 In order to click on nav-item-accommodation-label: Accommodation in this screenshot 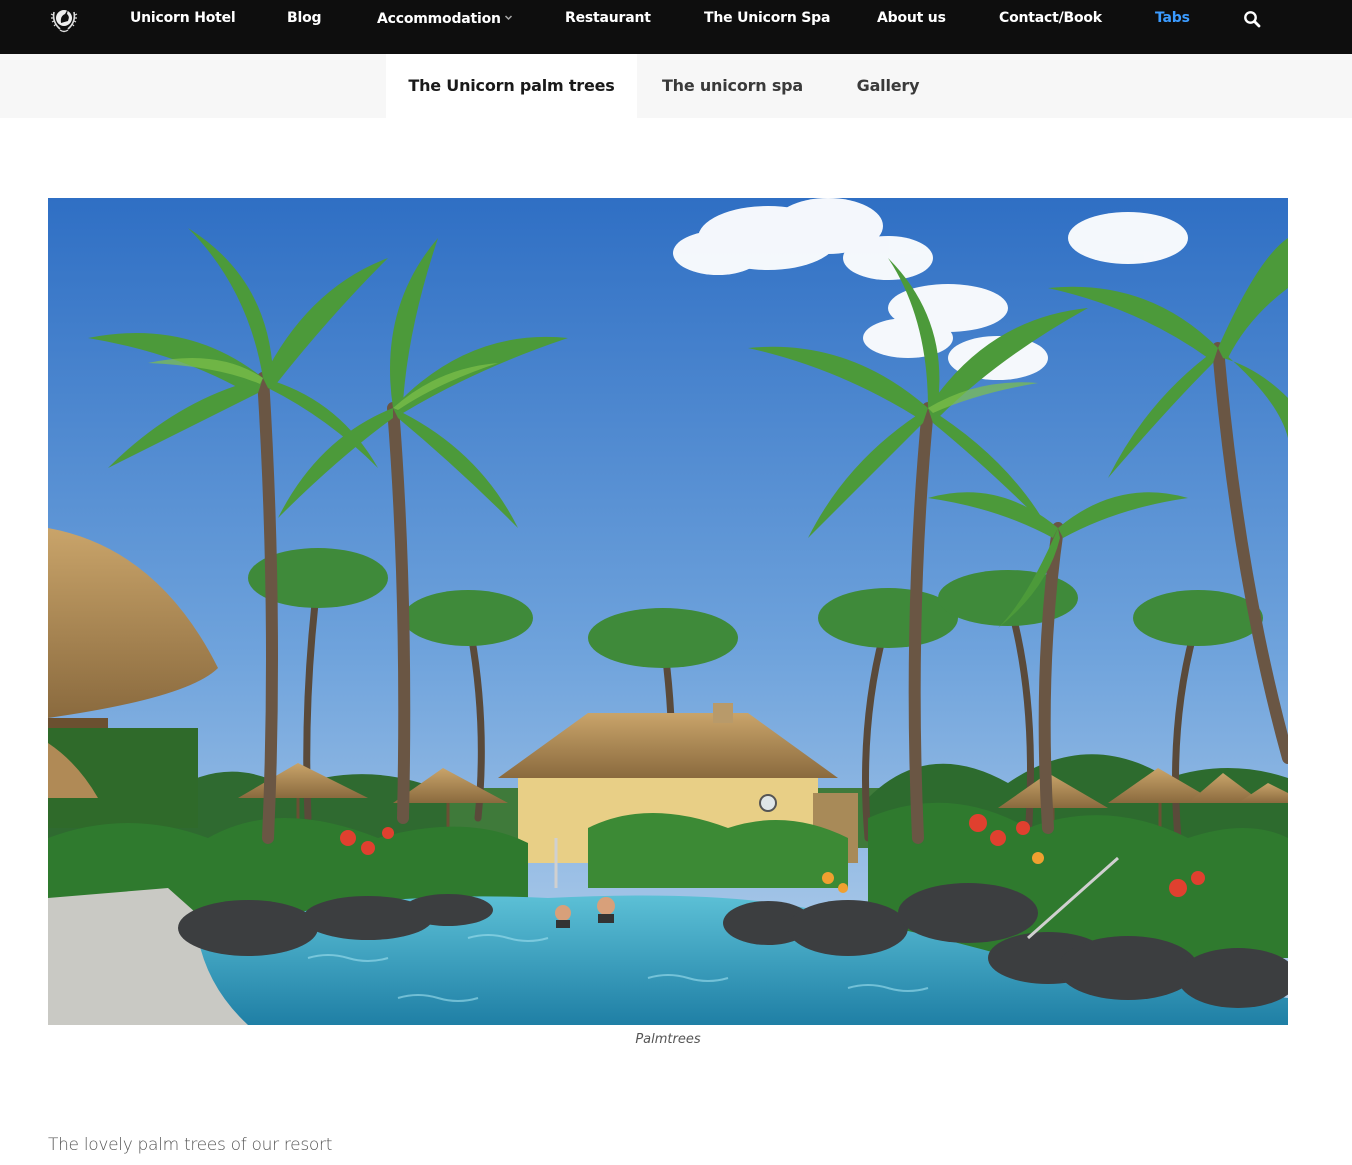, I will do `click(439, 19)`.